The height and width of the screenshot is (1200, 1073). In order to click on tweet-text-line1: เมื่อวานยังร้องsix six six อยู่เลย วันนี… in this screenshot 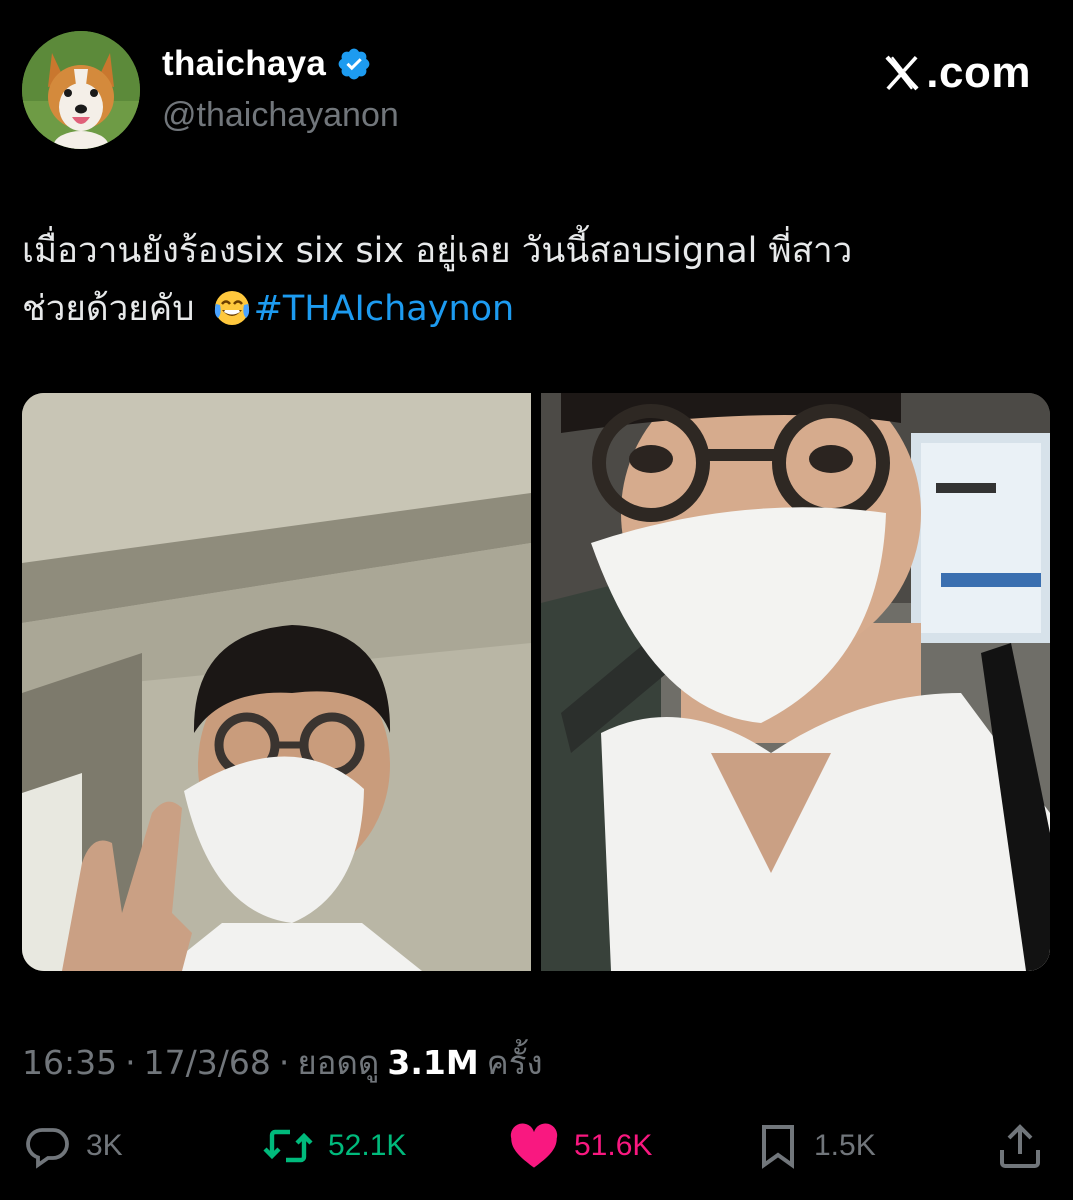, I will do `click(437, 251)`.